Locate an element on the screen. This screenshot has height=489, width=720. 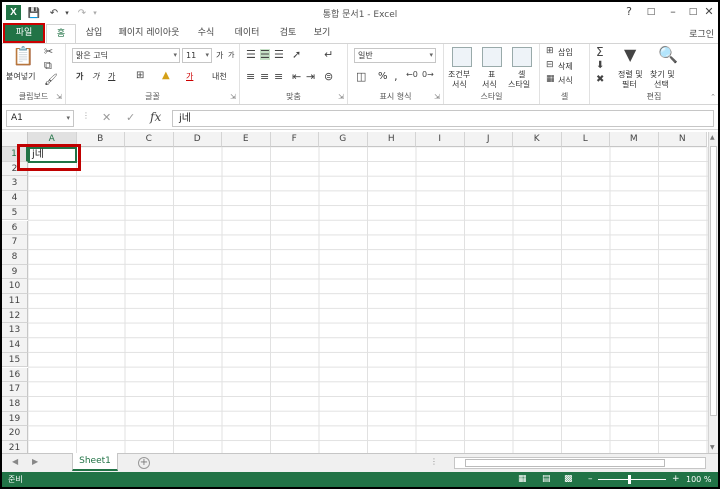
column-header-j: J is located at coordinates (488, 139).